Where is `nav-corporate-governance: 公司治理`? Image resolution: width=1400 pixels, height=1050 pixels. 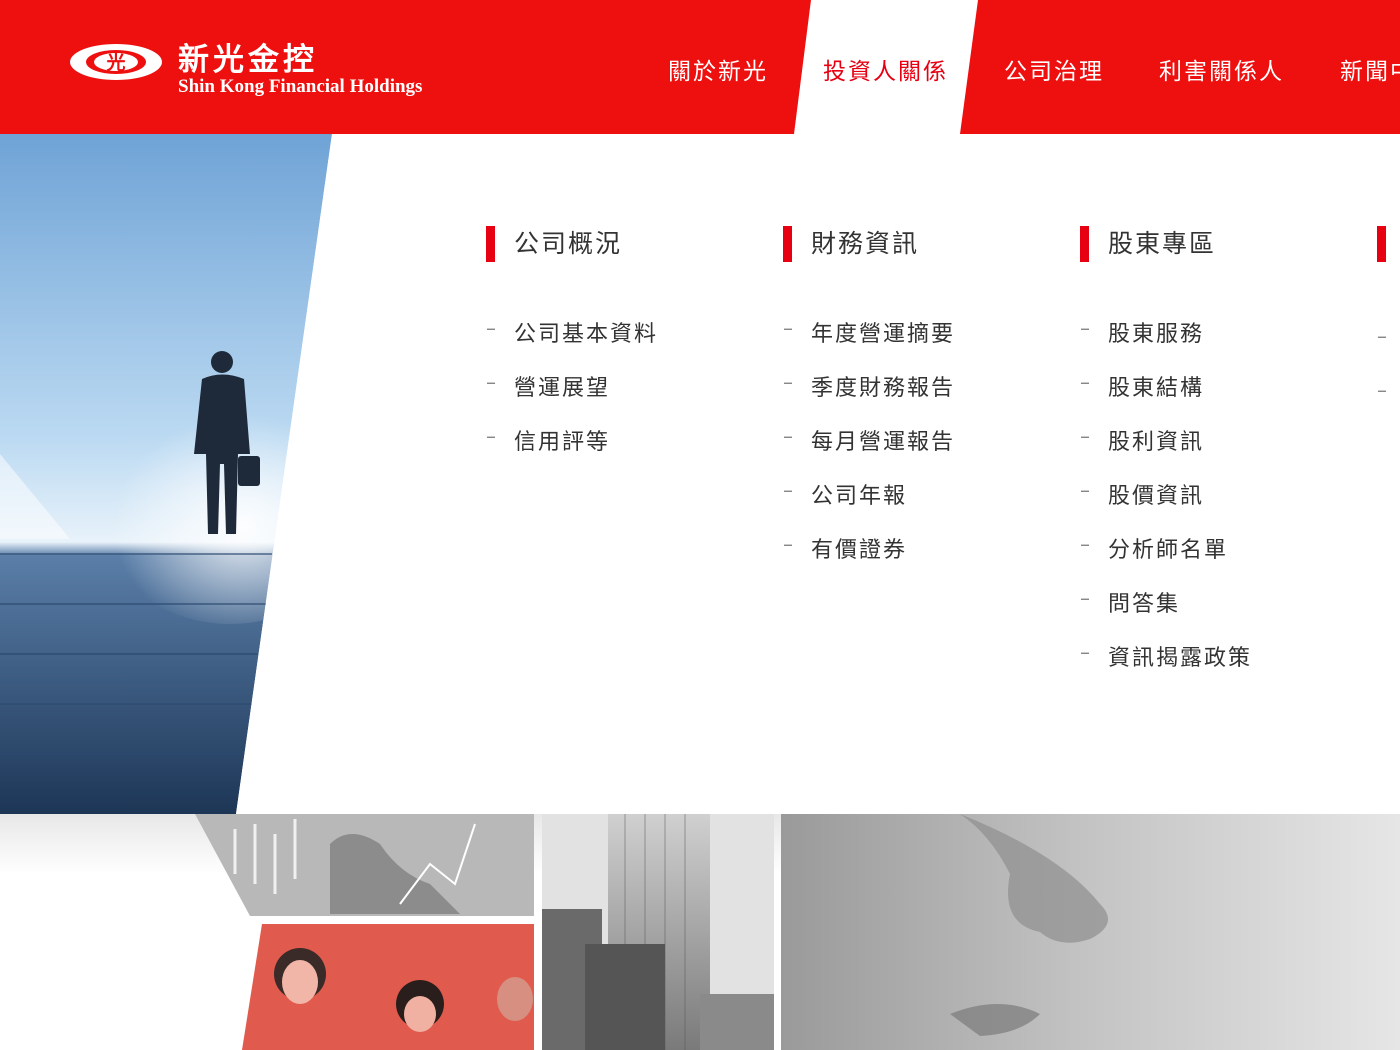
nav-corporate-governance: 公司治理 is located at coordinates (1054, 69).